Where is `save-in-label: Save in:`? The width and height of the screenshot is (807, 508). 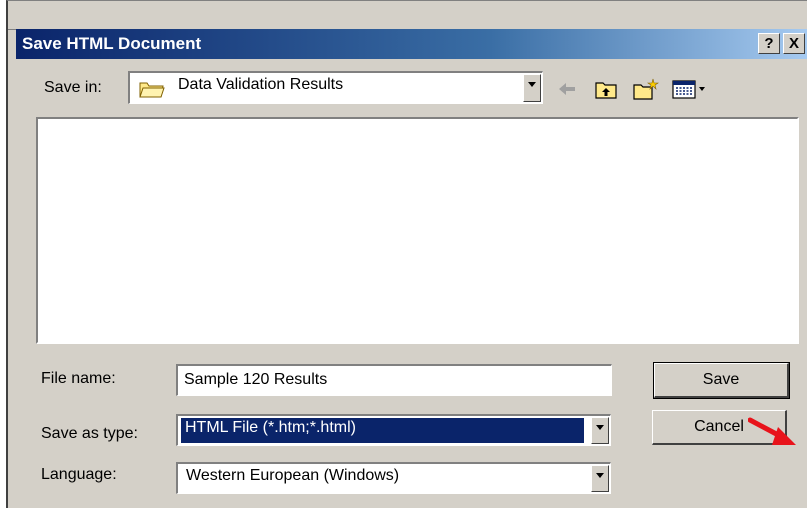 save-in-label: Save in: is located at coordinates (73, 87).